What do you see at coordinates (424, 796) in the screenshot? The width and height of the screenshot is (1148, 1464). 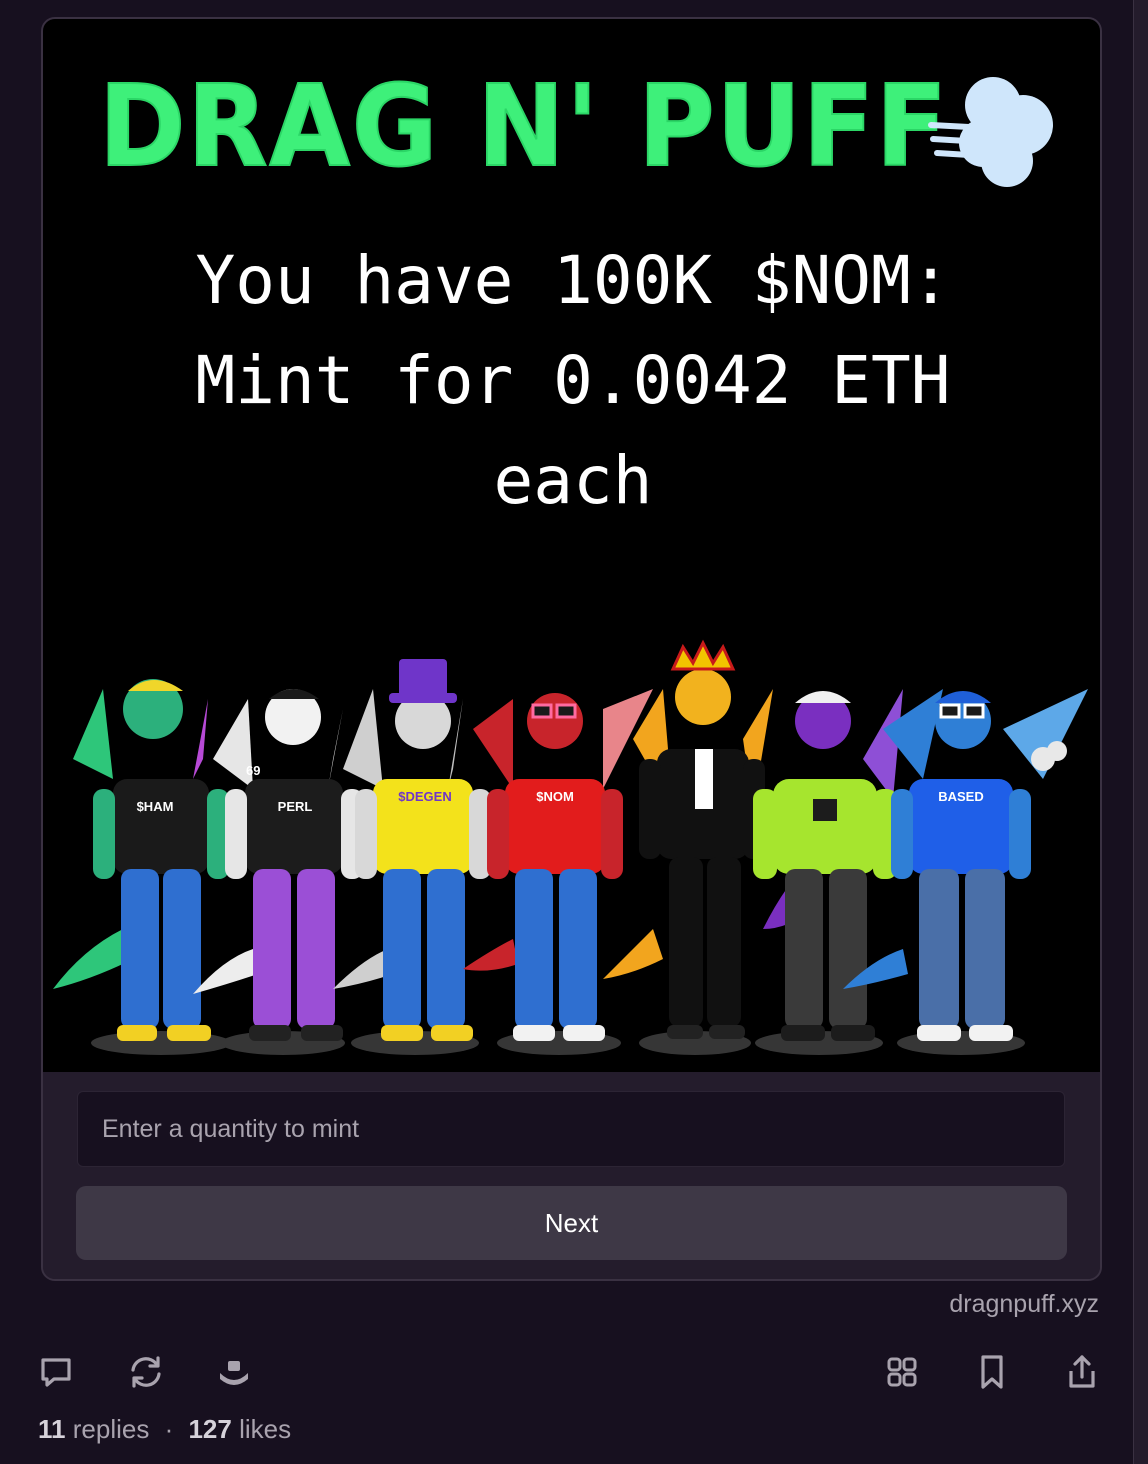 I see `shirt-label: $DEGEN` at bounding box center [424, 796].